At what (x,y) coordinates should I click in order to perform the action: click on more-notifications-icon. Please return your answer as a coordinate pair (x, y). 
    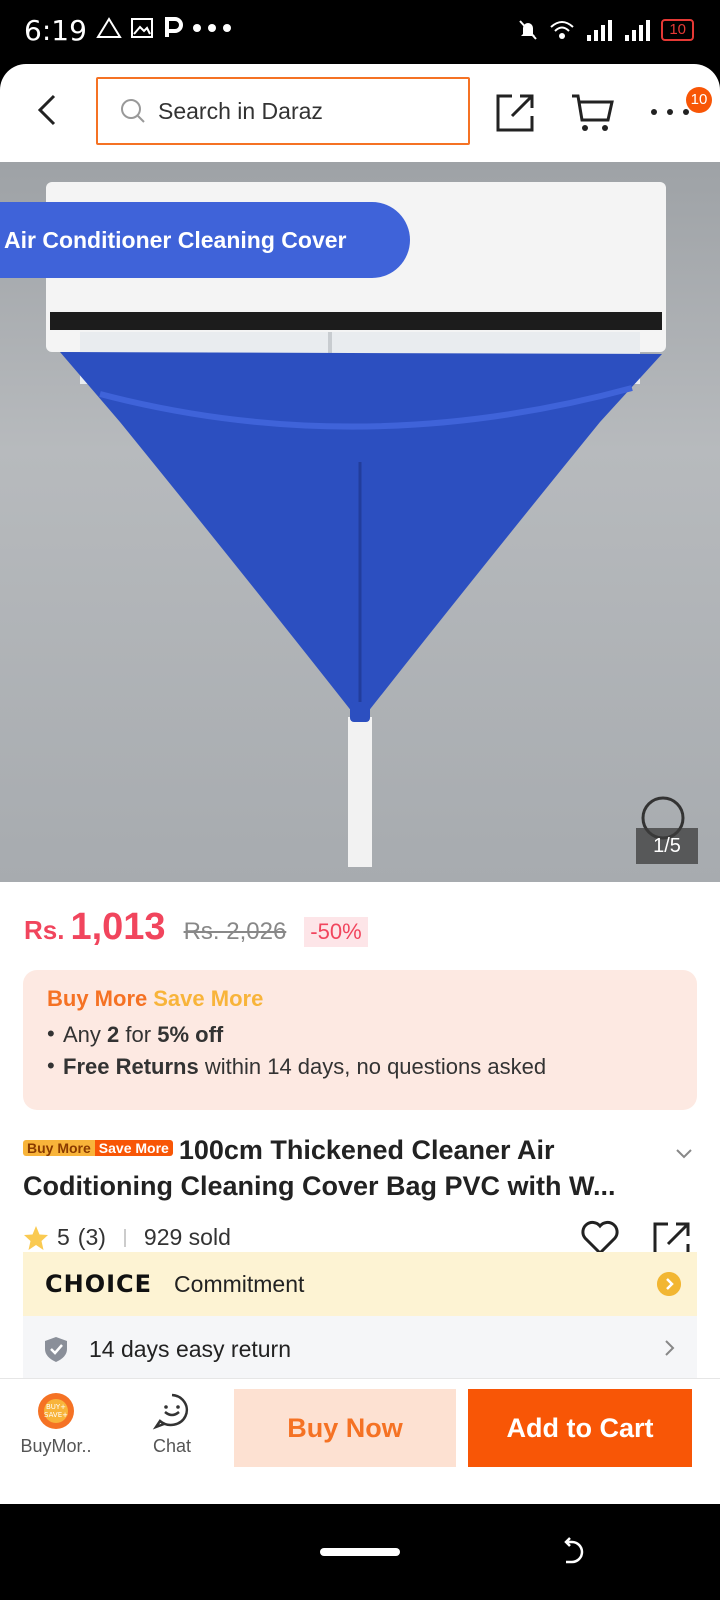
    Looking at the image, I should click on (212, 28).